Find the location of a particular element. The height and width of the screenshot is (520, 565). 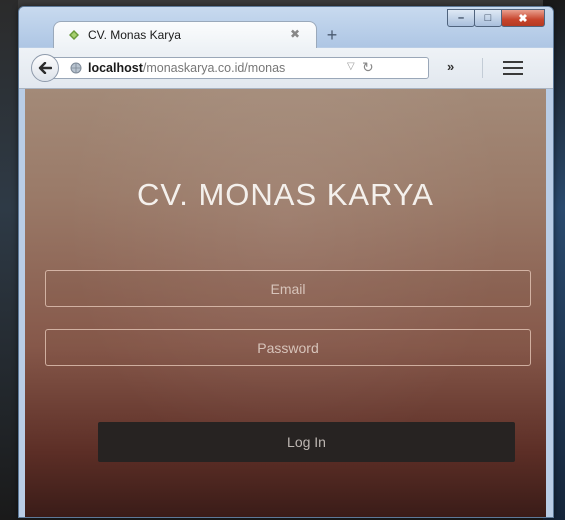

overflow-chevron-icon: » is located at coordinates (450, 66).